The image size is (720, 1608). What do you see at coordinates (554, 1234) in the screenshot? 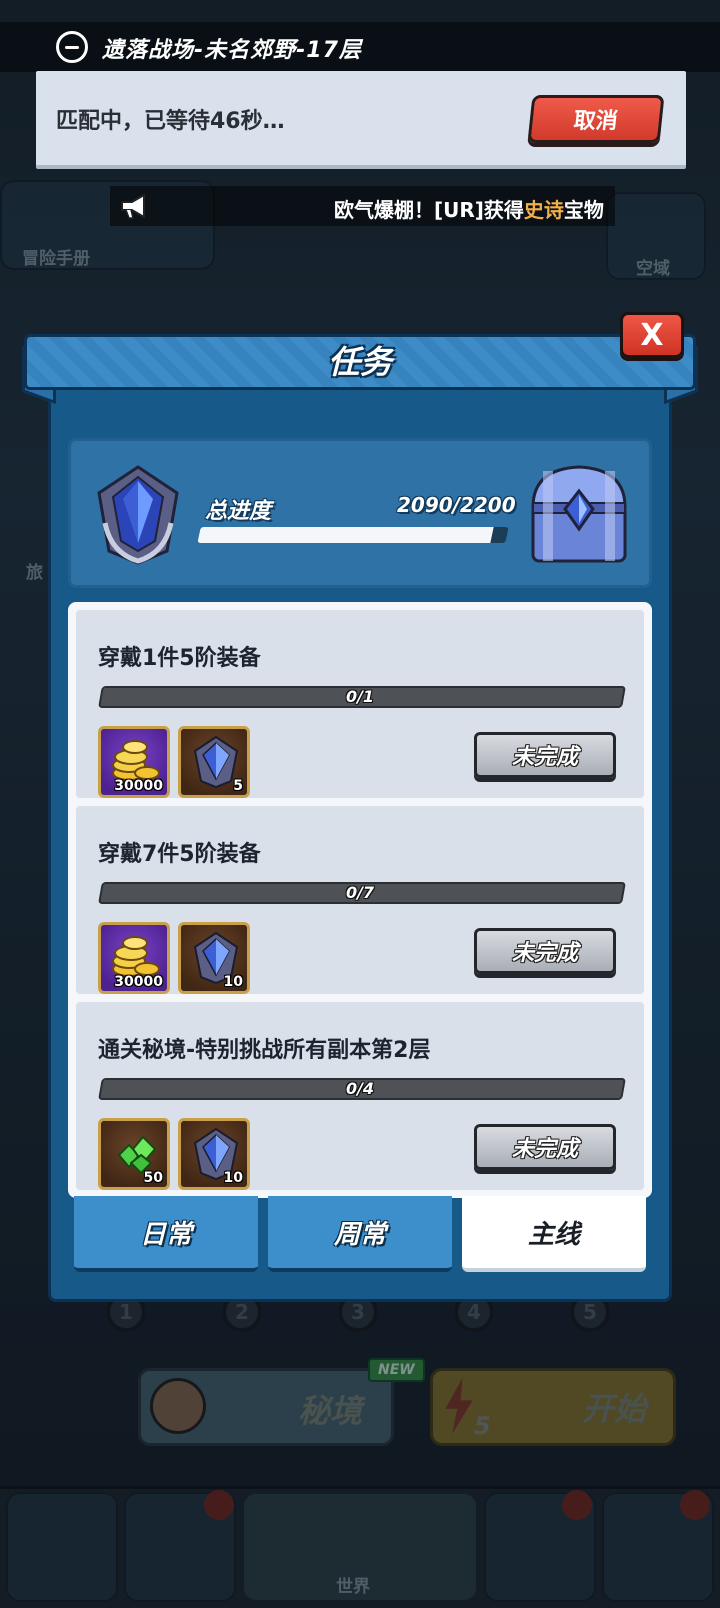
I see `tab-main-quest: 主线` at bounding box center [554, 1234].